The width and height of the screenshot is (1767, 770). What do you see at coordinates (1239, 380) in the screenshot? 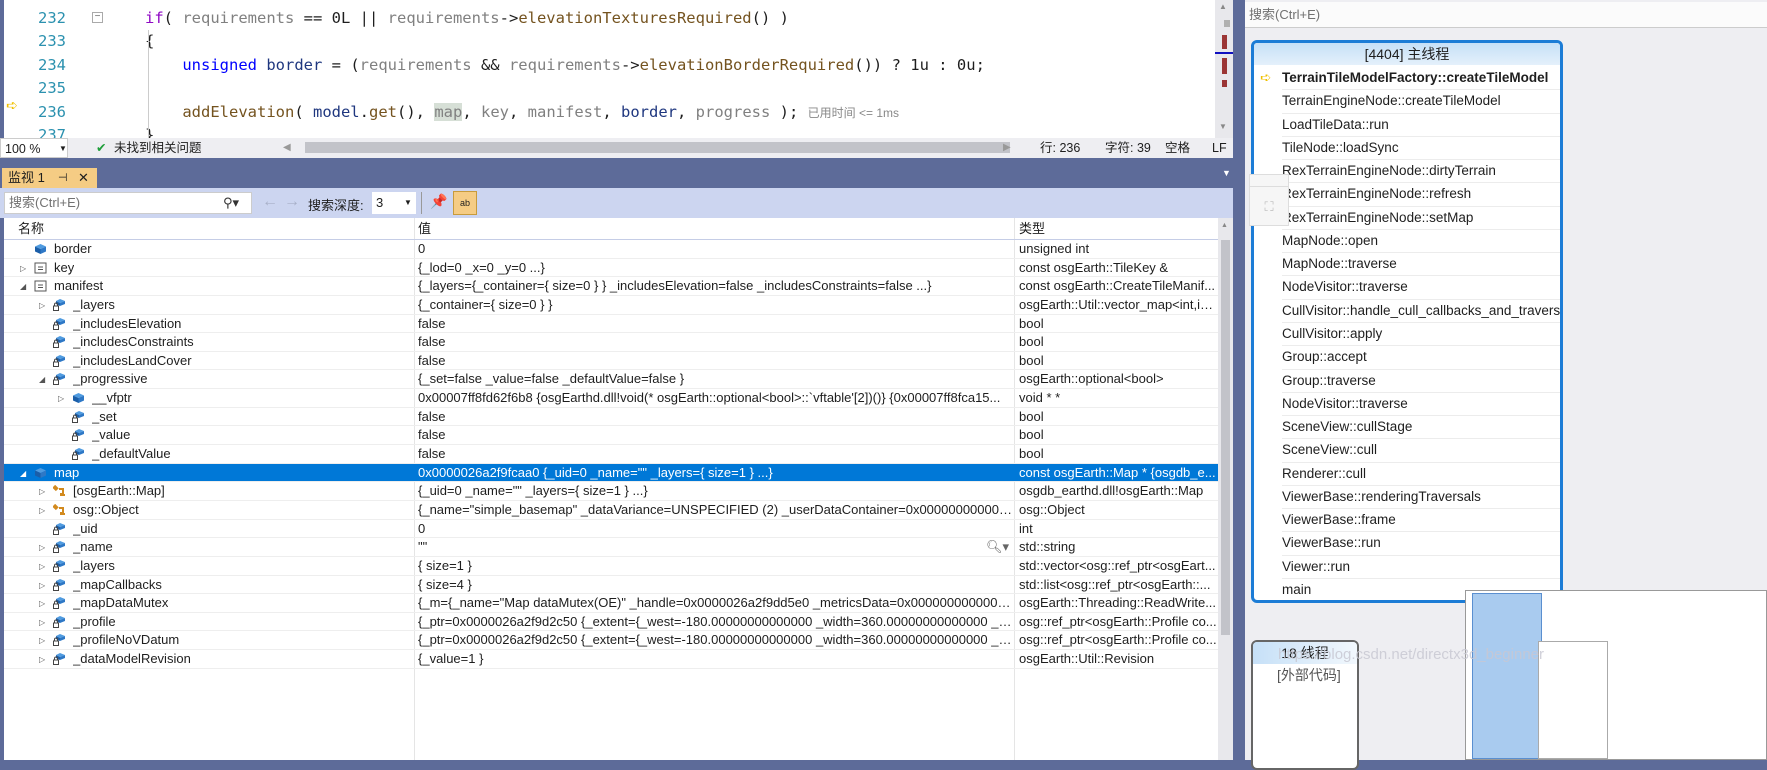
I see `panel-divider` at bounding box center [1239, 380].